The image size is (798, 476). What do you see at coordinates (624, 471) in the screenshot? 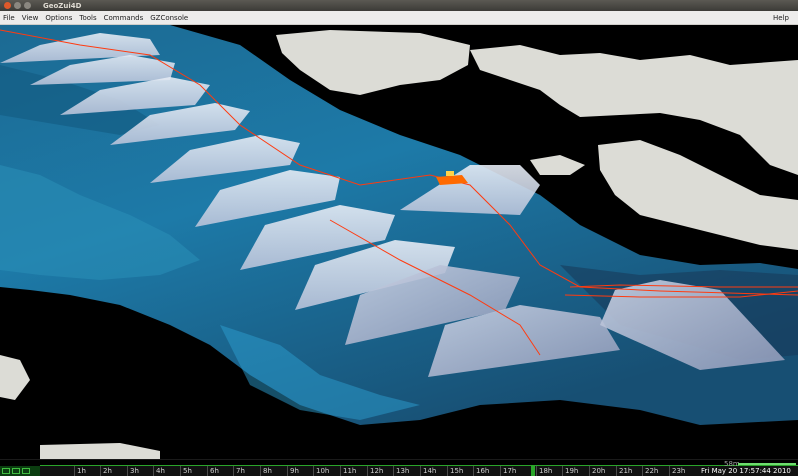
I see `tick-label: 21h` at bounding box center [624, 471].